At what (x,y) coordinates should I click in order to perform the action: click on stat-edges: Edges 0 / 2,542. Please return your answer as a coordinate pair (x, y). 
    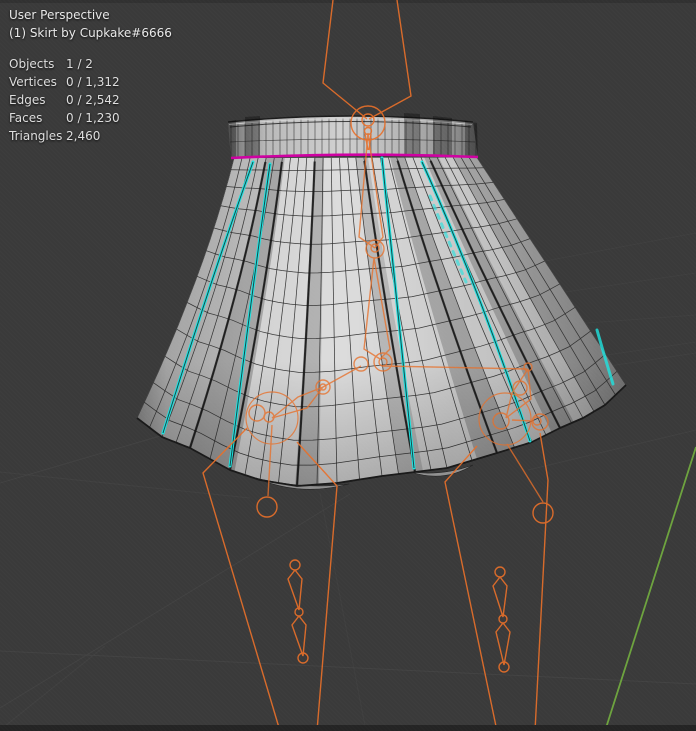
    Looking at the image, I should click on (64, 100).